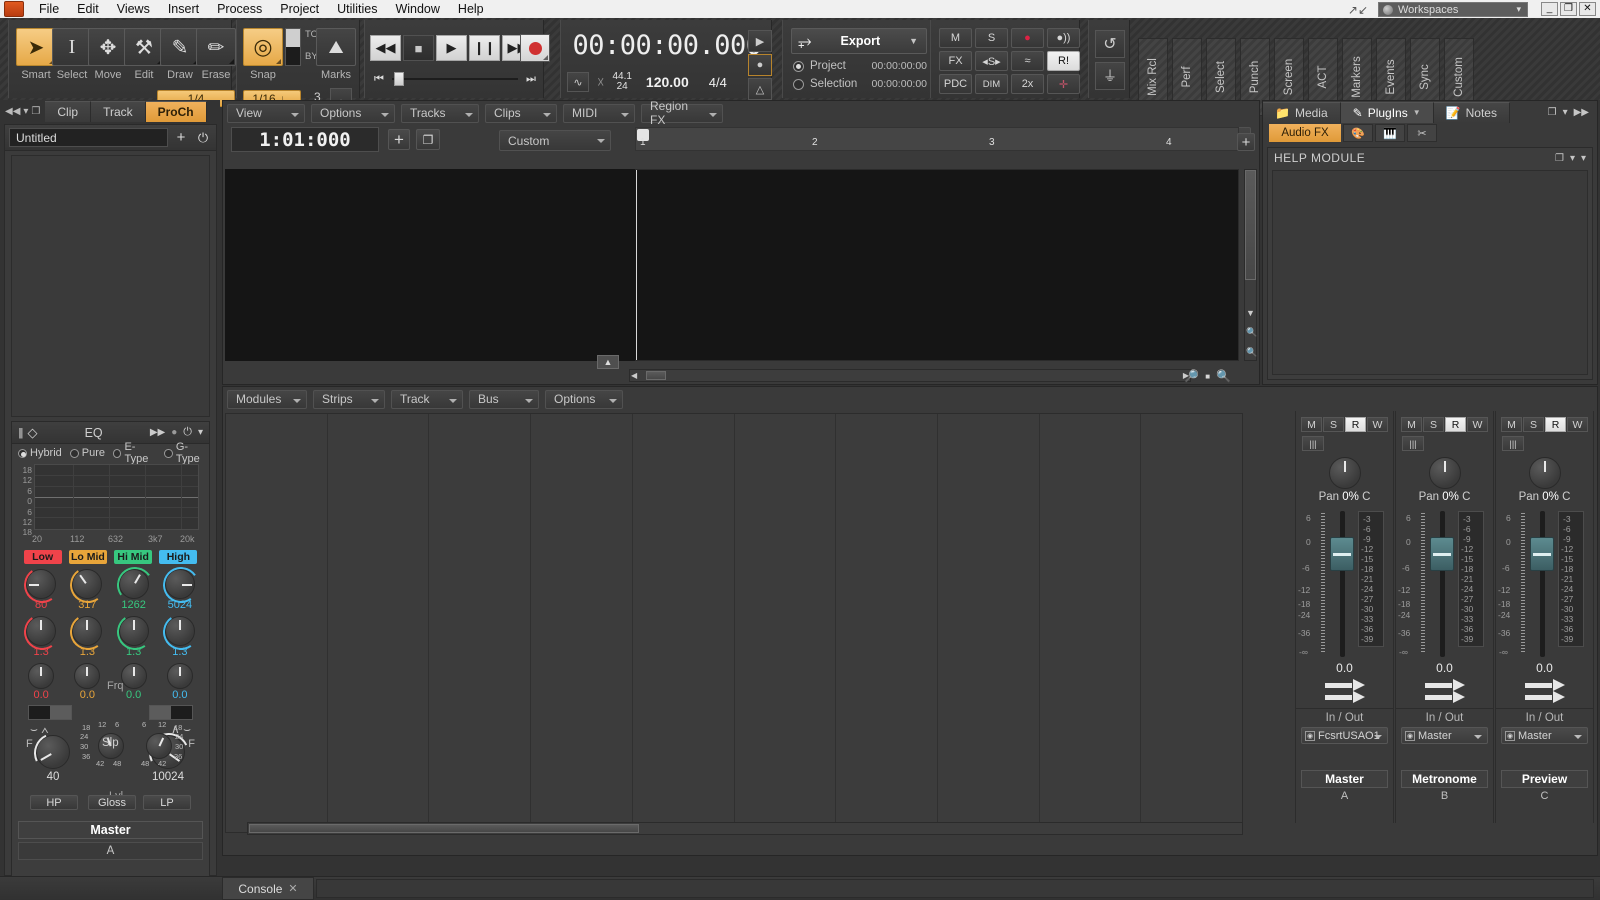  Describe the element at coordinates (1344, 779) in the screenshot. I see `strip-name: Master` at that location.